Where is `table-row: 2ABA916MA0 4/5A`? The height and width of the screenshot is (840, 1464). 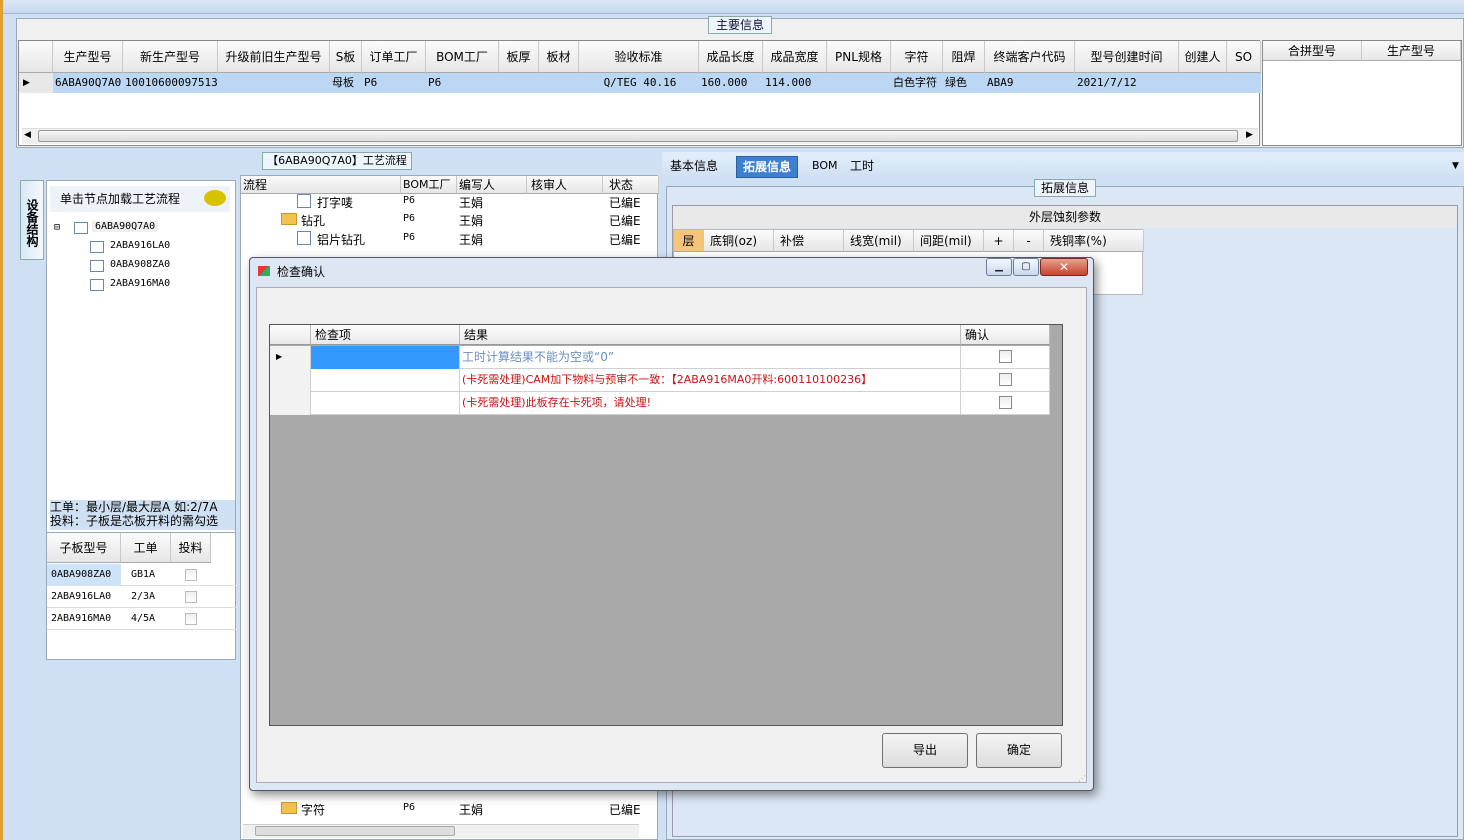 table-row: 2ABA916MA0 4/5A is located at coordinates (142, 619).